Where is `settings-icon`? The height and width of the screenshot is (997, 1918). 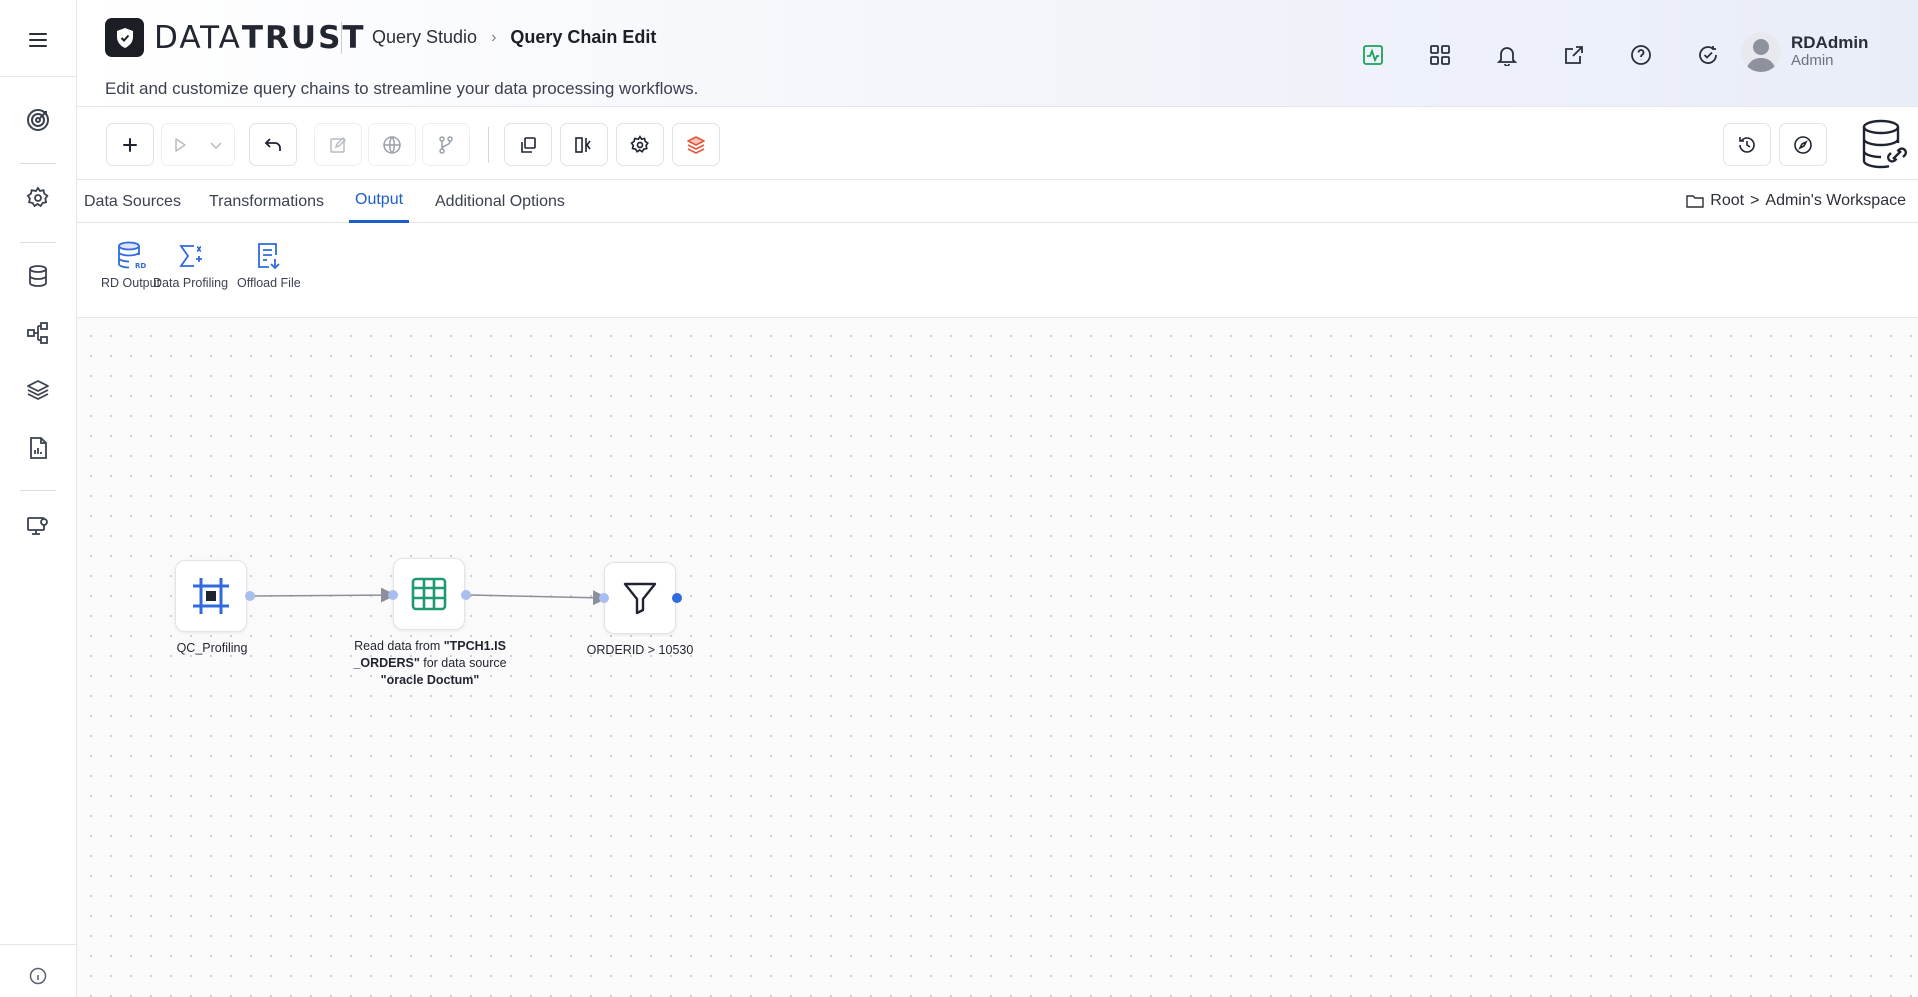
settings-icon is located at coordinates (38, 198).